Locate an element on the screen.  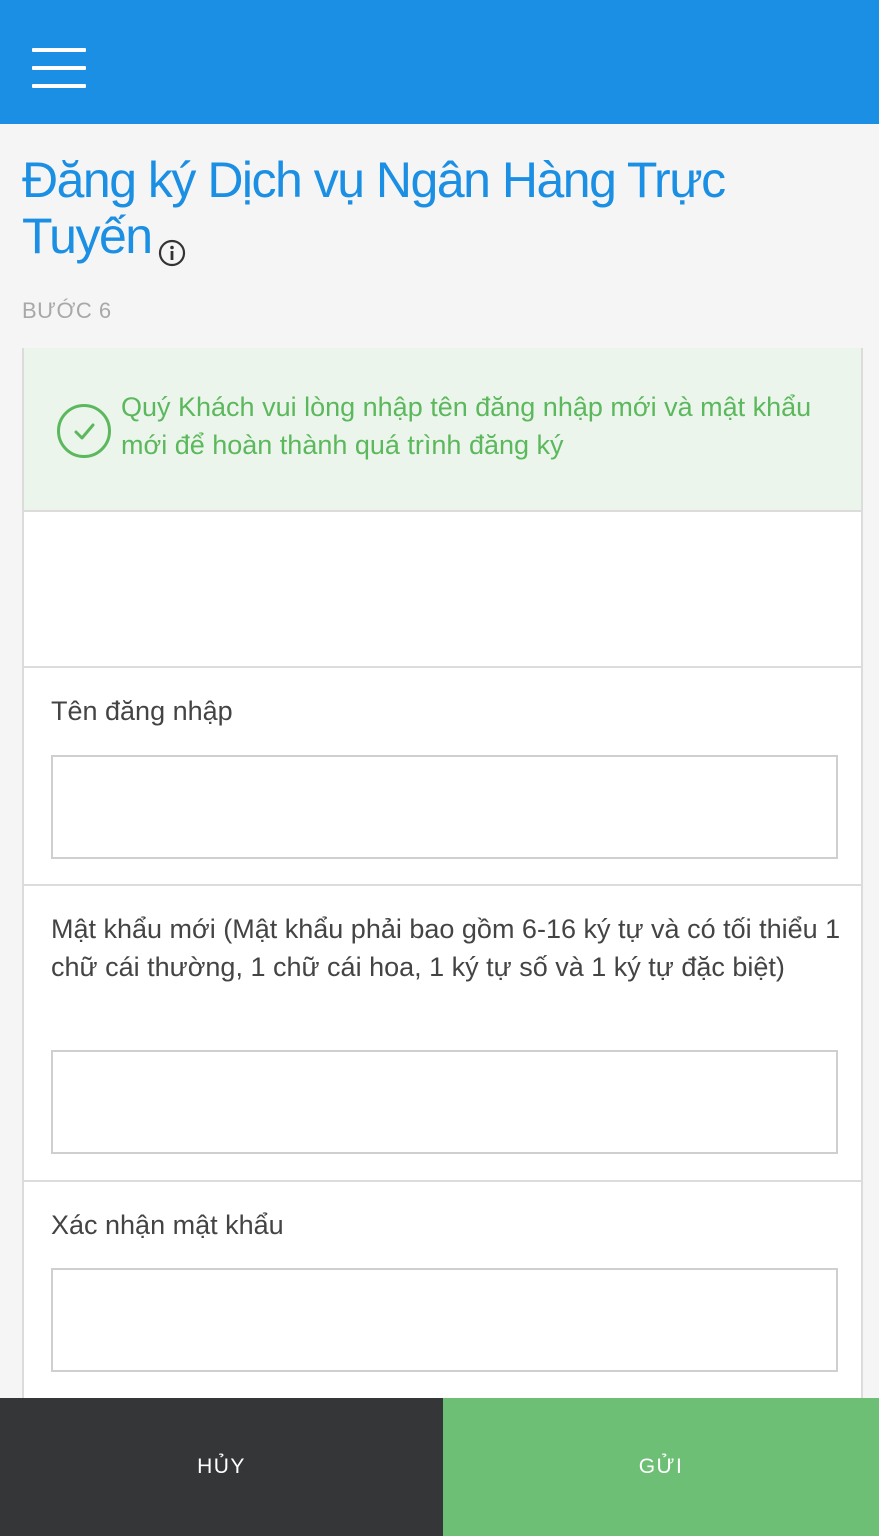
cancel-button: HỦY is located at coordinates (221, 1467).